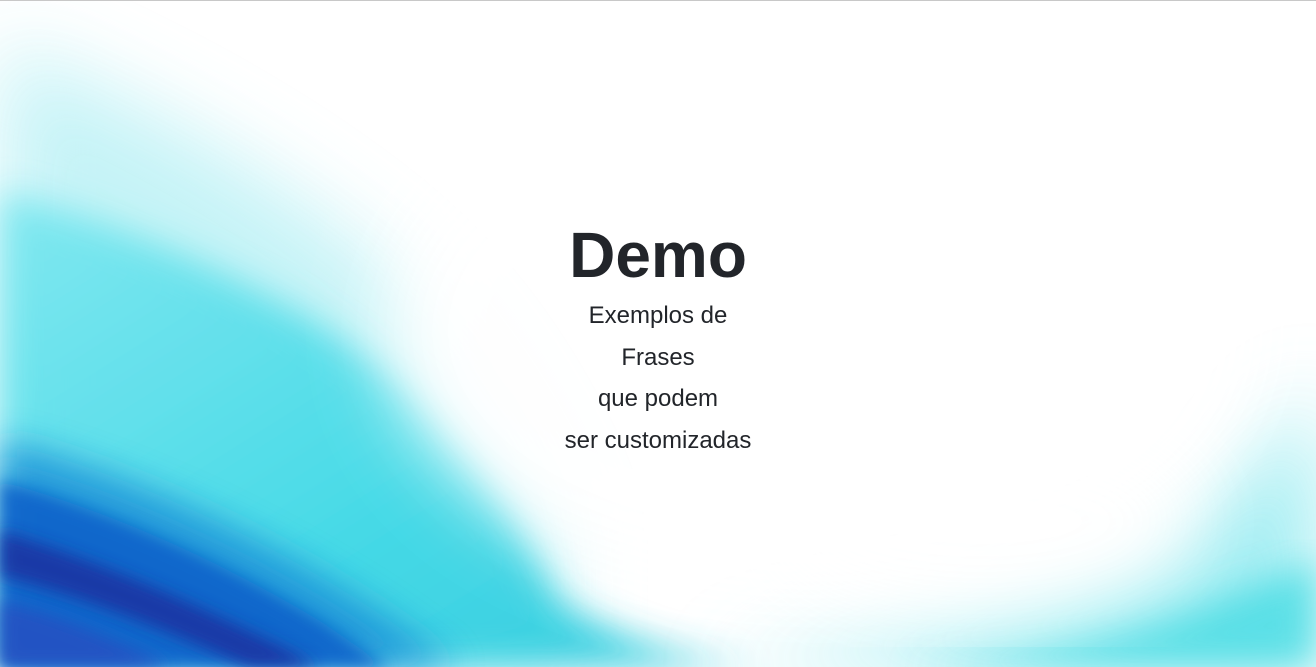 This screenshot has height=667, width=1316. I want to click on hero-phrase-line: ser customizadas, so click(658, 440).